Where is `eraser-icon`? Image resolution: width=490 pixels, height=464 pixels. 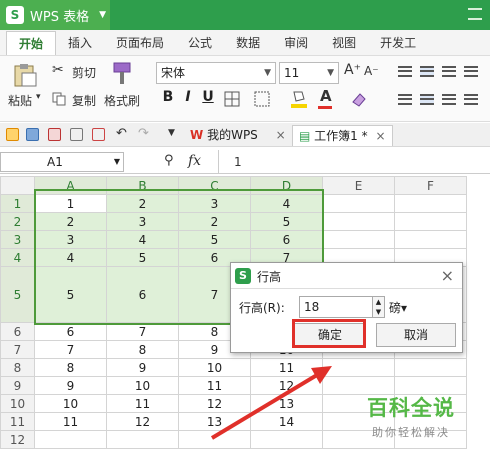
eraser-icon is located at coordinates (359, 99).